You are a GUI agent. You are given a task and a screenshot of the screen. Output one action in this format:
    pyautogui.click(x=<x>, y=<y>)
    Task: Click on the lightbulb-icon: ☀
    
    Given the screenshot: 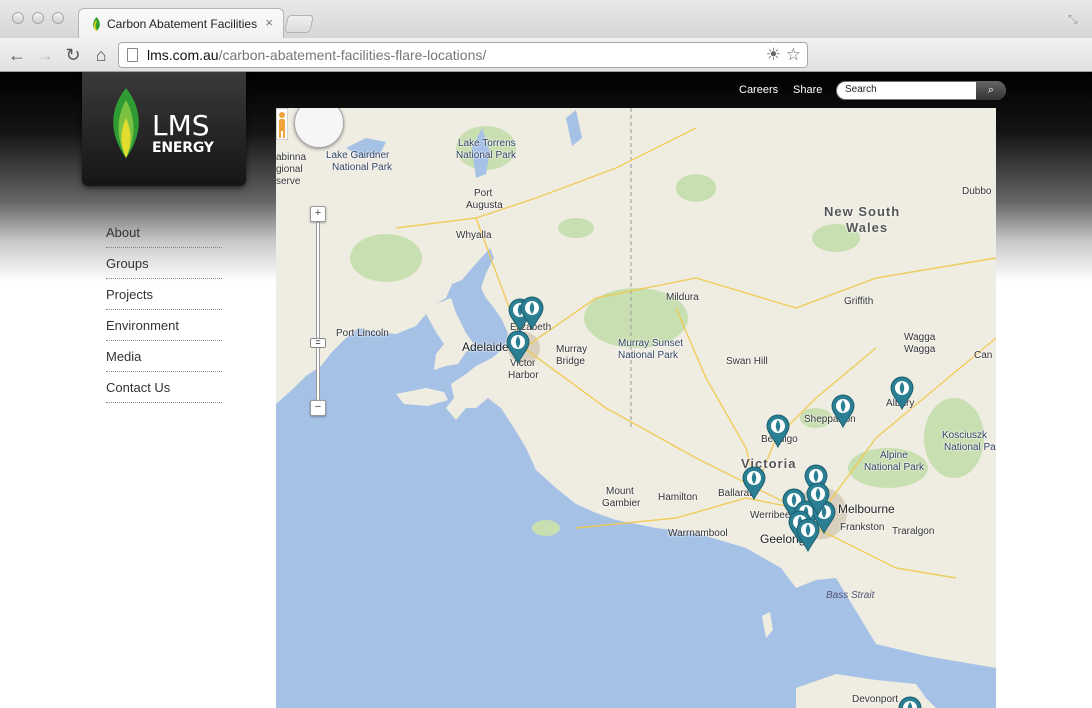 What is the action you would take?
    pyautogui.click(x=773, y=54)
    